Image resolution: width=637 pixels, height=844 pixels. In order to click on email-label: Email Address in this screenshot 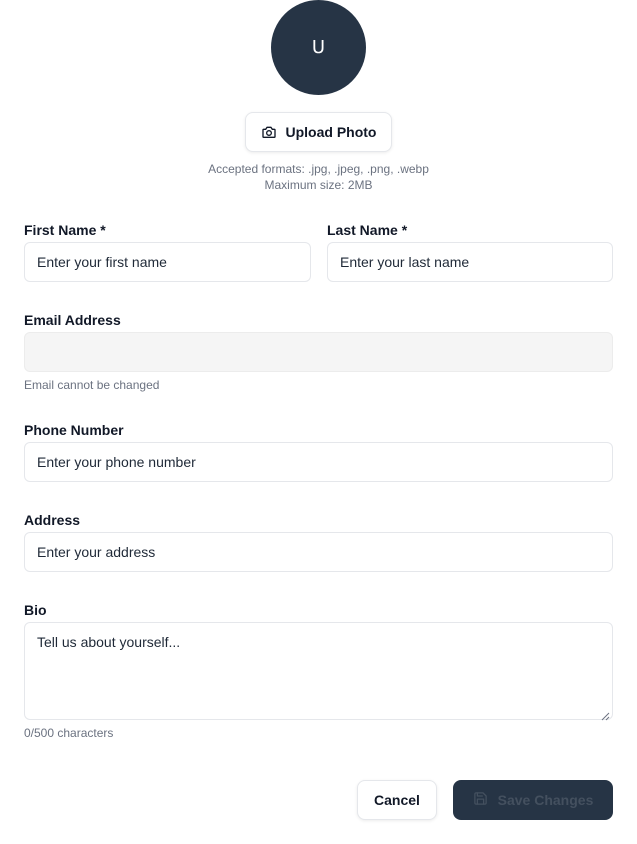, I will do `click(72, 320)`.